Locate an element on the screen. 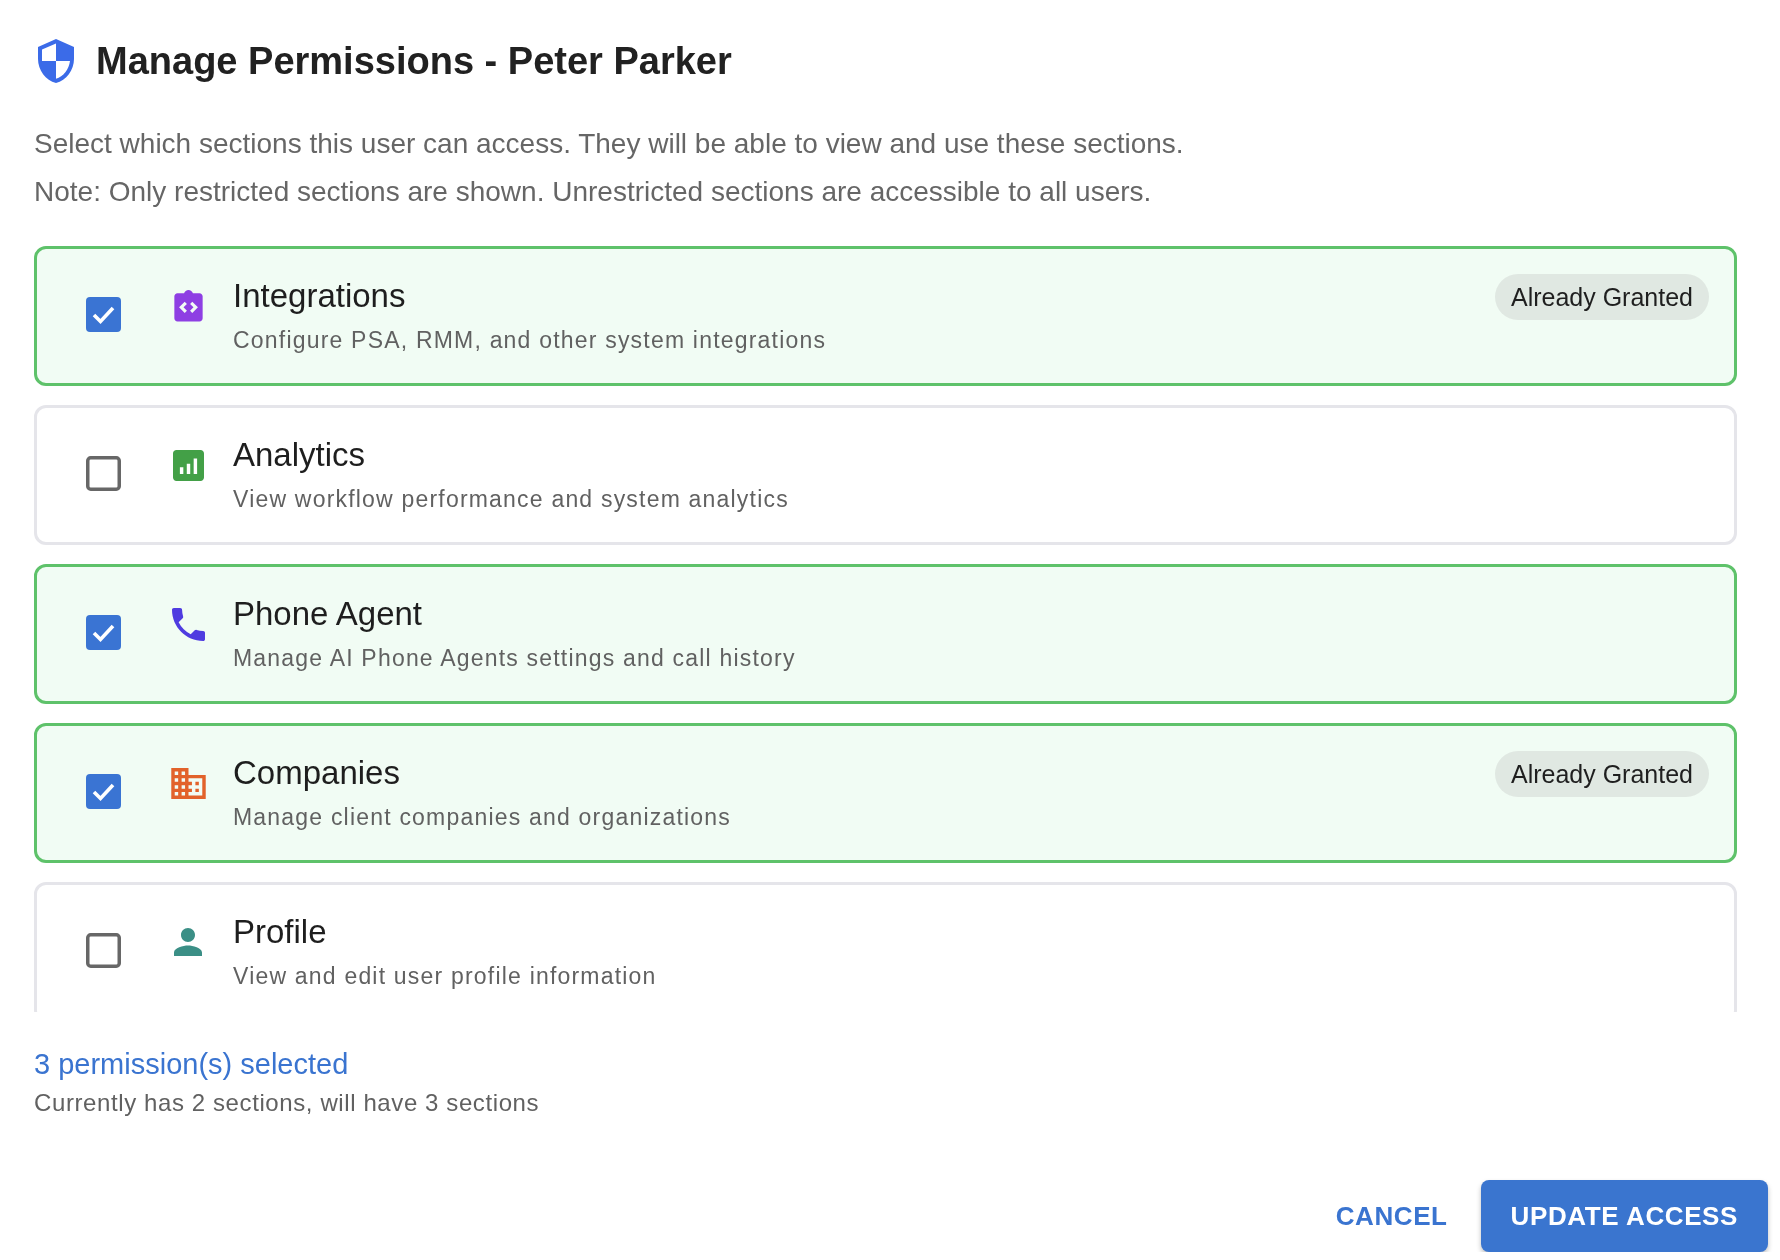  selection-summary: Currently has 2 sections, will have 3 sections is located at coordinates (287, 1103).